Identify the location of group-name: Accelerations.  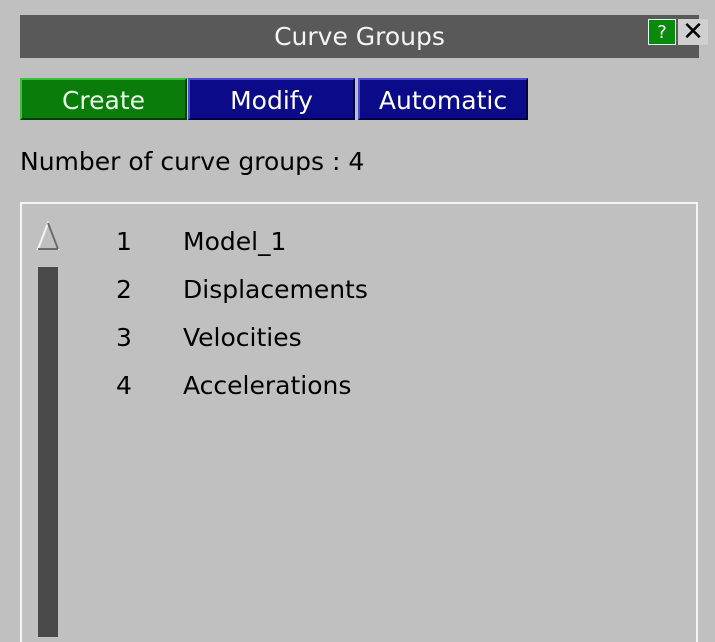
(267, 385).